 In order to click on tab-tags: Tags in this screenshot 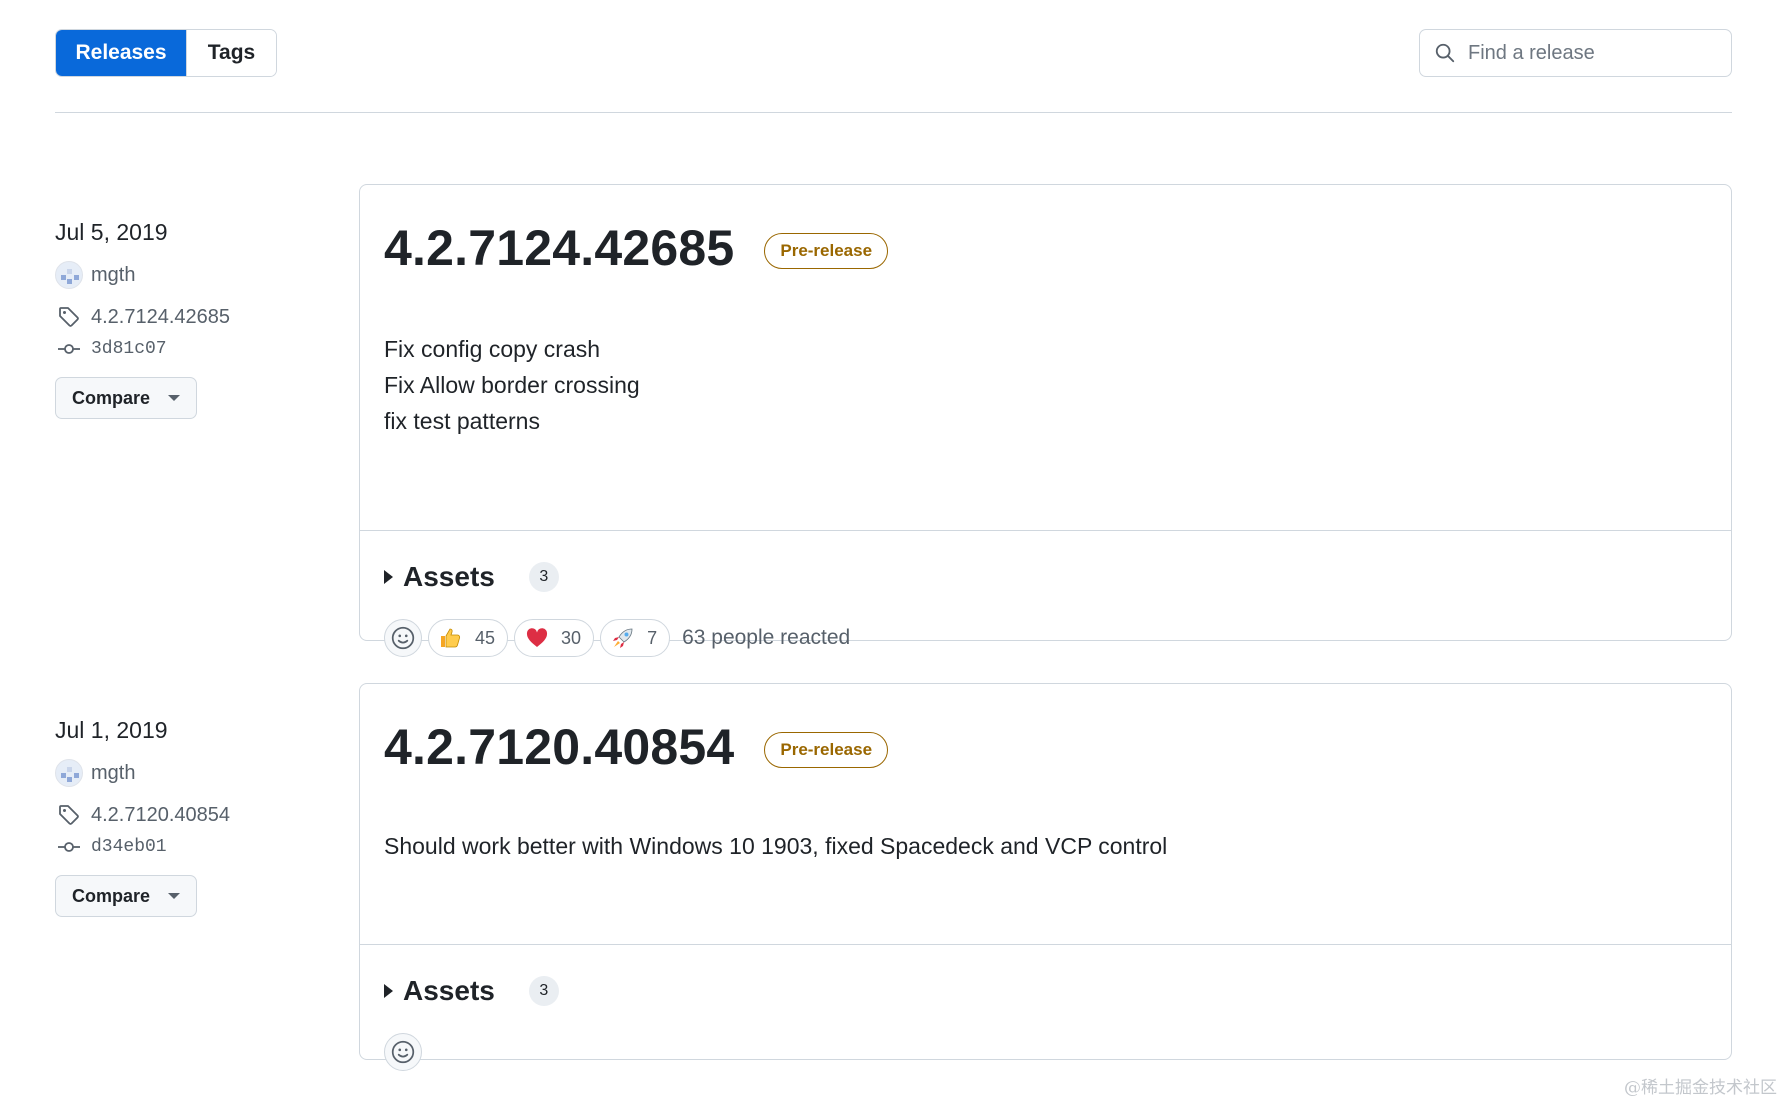, I will do `click(231, 53)`.